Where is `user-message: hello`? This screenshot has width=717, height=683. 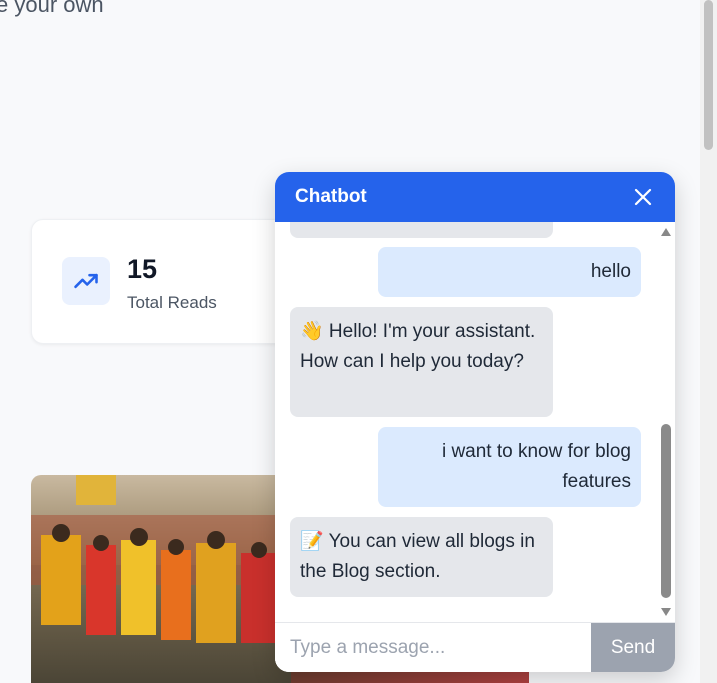 user-message: hello is located at coordinates (509, 272).